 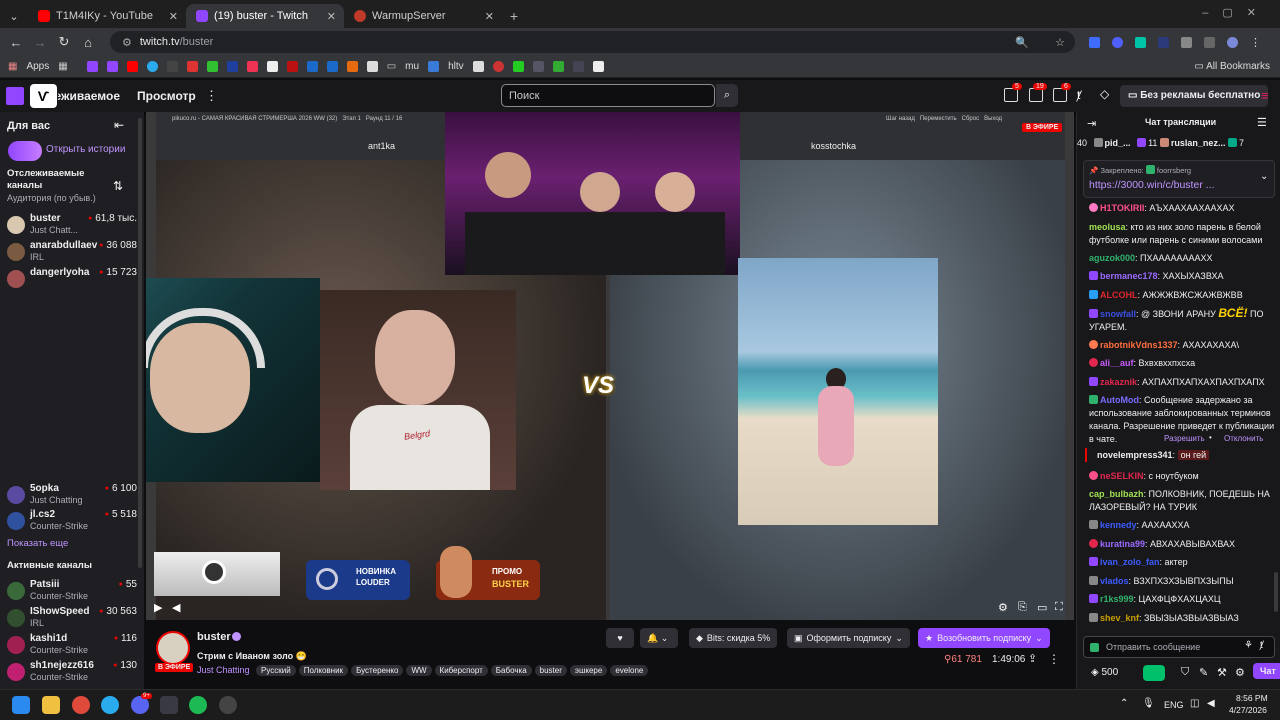 I want to click on chat-users-icon: ☰, so click(x=1262, y=122).